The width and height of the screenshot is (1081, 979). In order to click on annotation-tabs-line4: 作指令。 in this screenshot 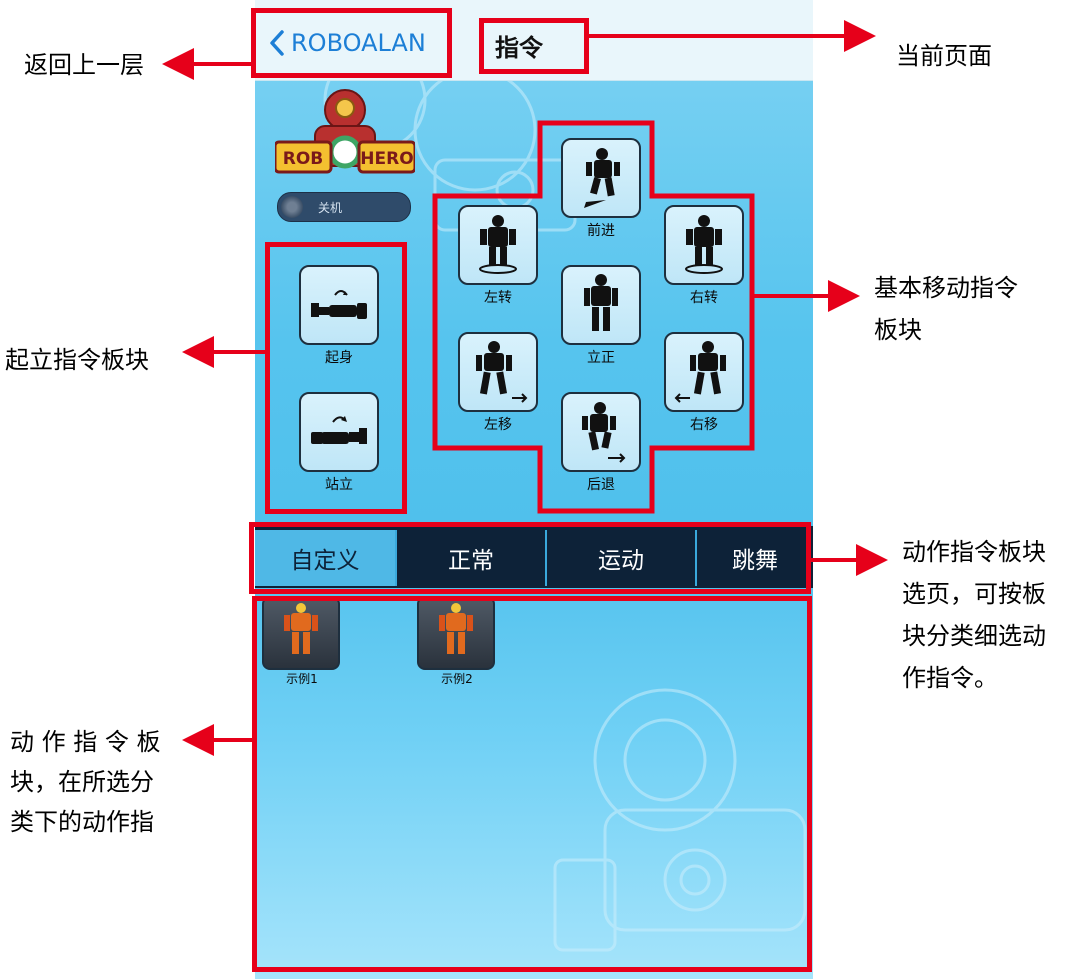, I will do `click(950, 678)`.